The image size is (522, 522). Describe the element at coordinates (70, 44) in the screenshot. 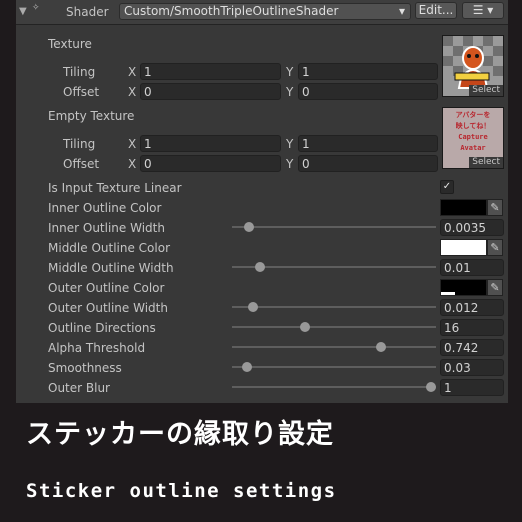

I see `texture-label: Texture` at that location.